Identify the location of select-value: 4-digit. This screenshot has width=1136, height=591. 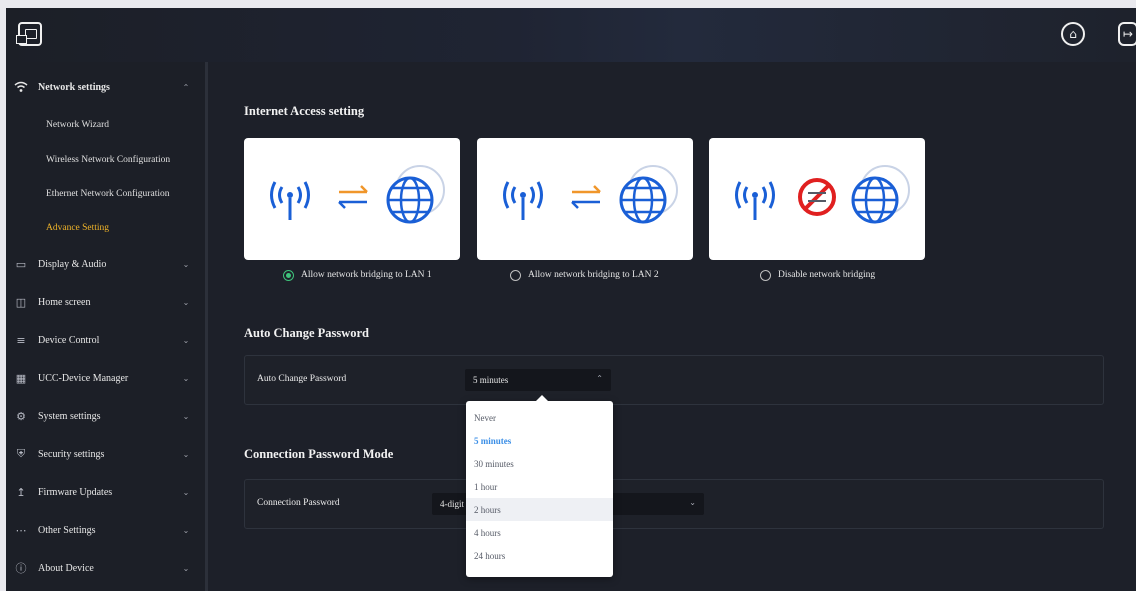
(452, 504).